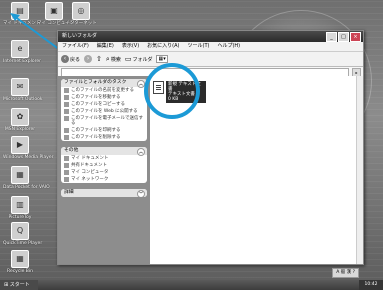  I want to click on file-task-link: このファイルを印刷する, so click(104, 130).